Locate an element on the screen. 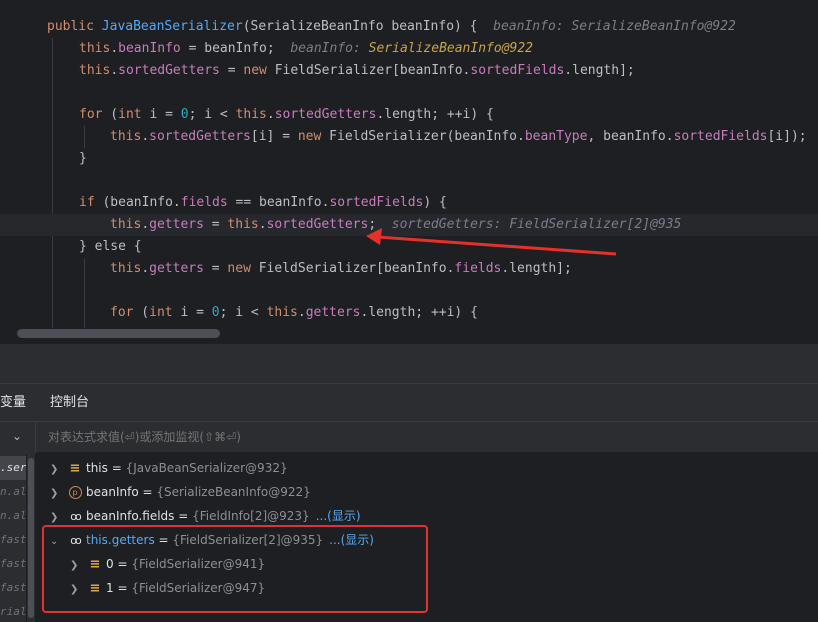 The width and height of the screenshot is (818, 622). red-annotation-arrow is located at coordinates (491, 242).